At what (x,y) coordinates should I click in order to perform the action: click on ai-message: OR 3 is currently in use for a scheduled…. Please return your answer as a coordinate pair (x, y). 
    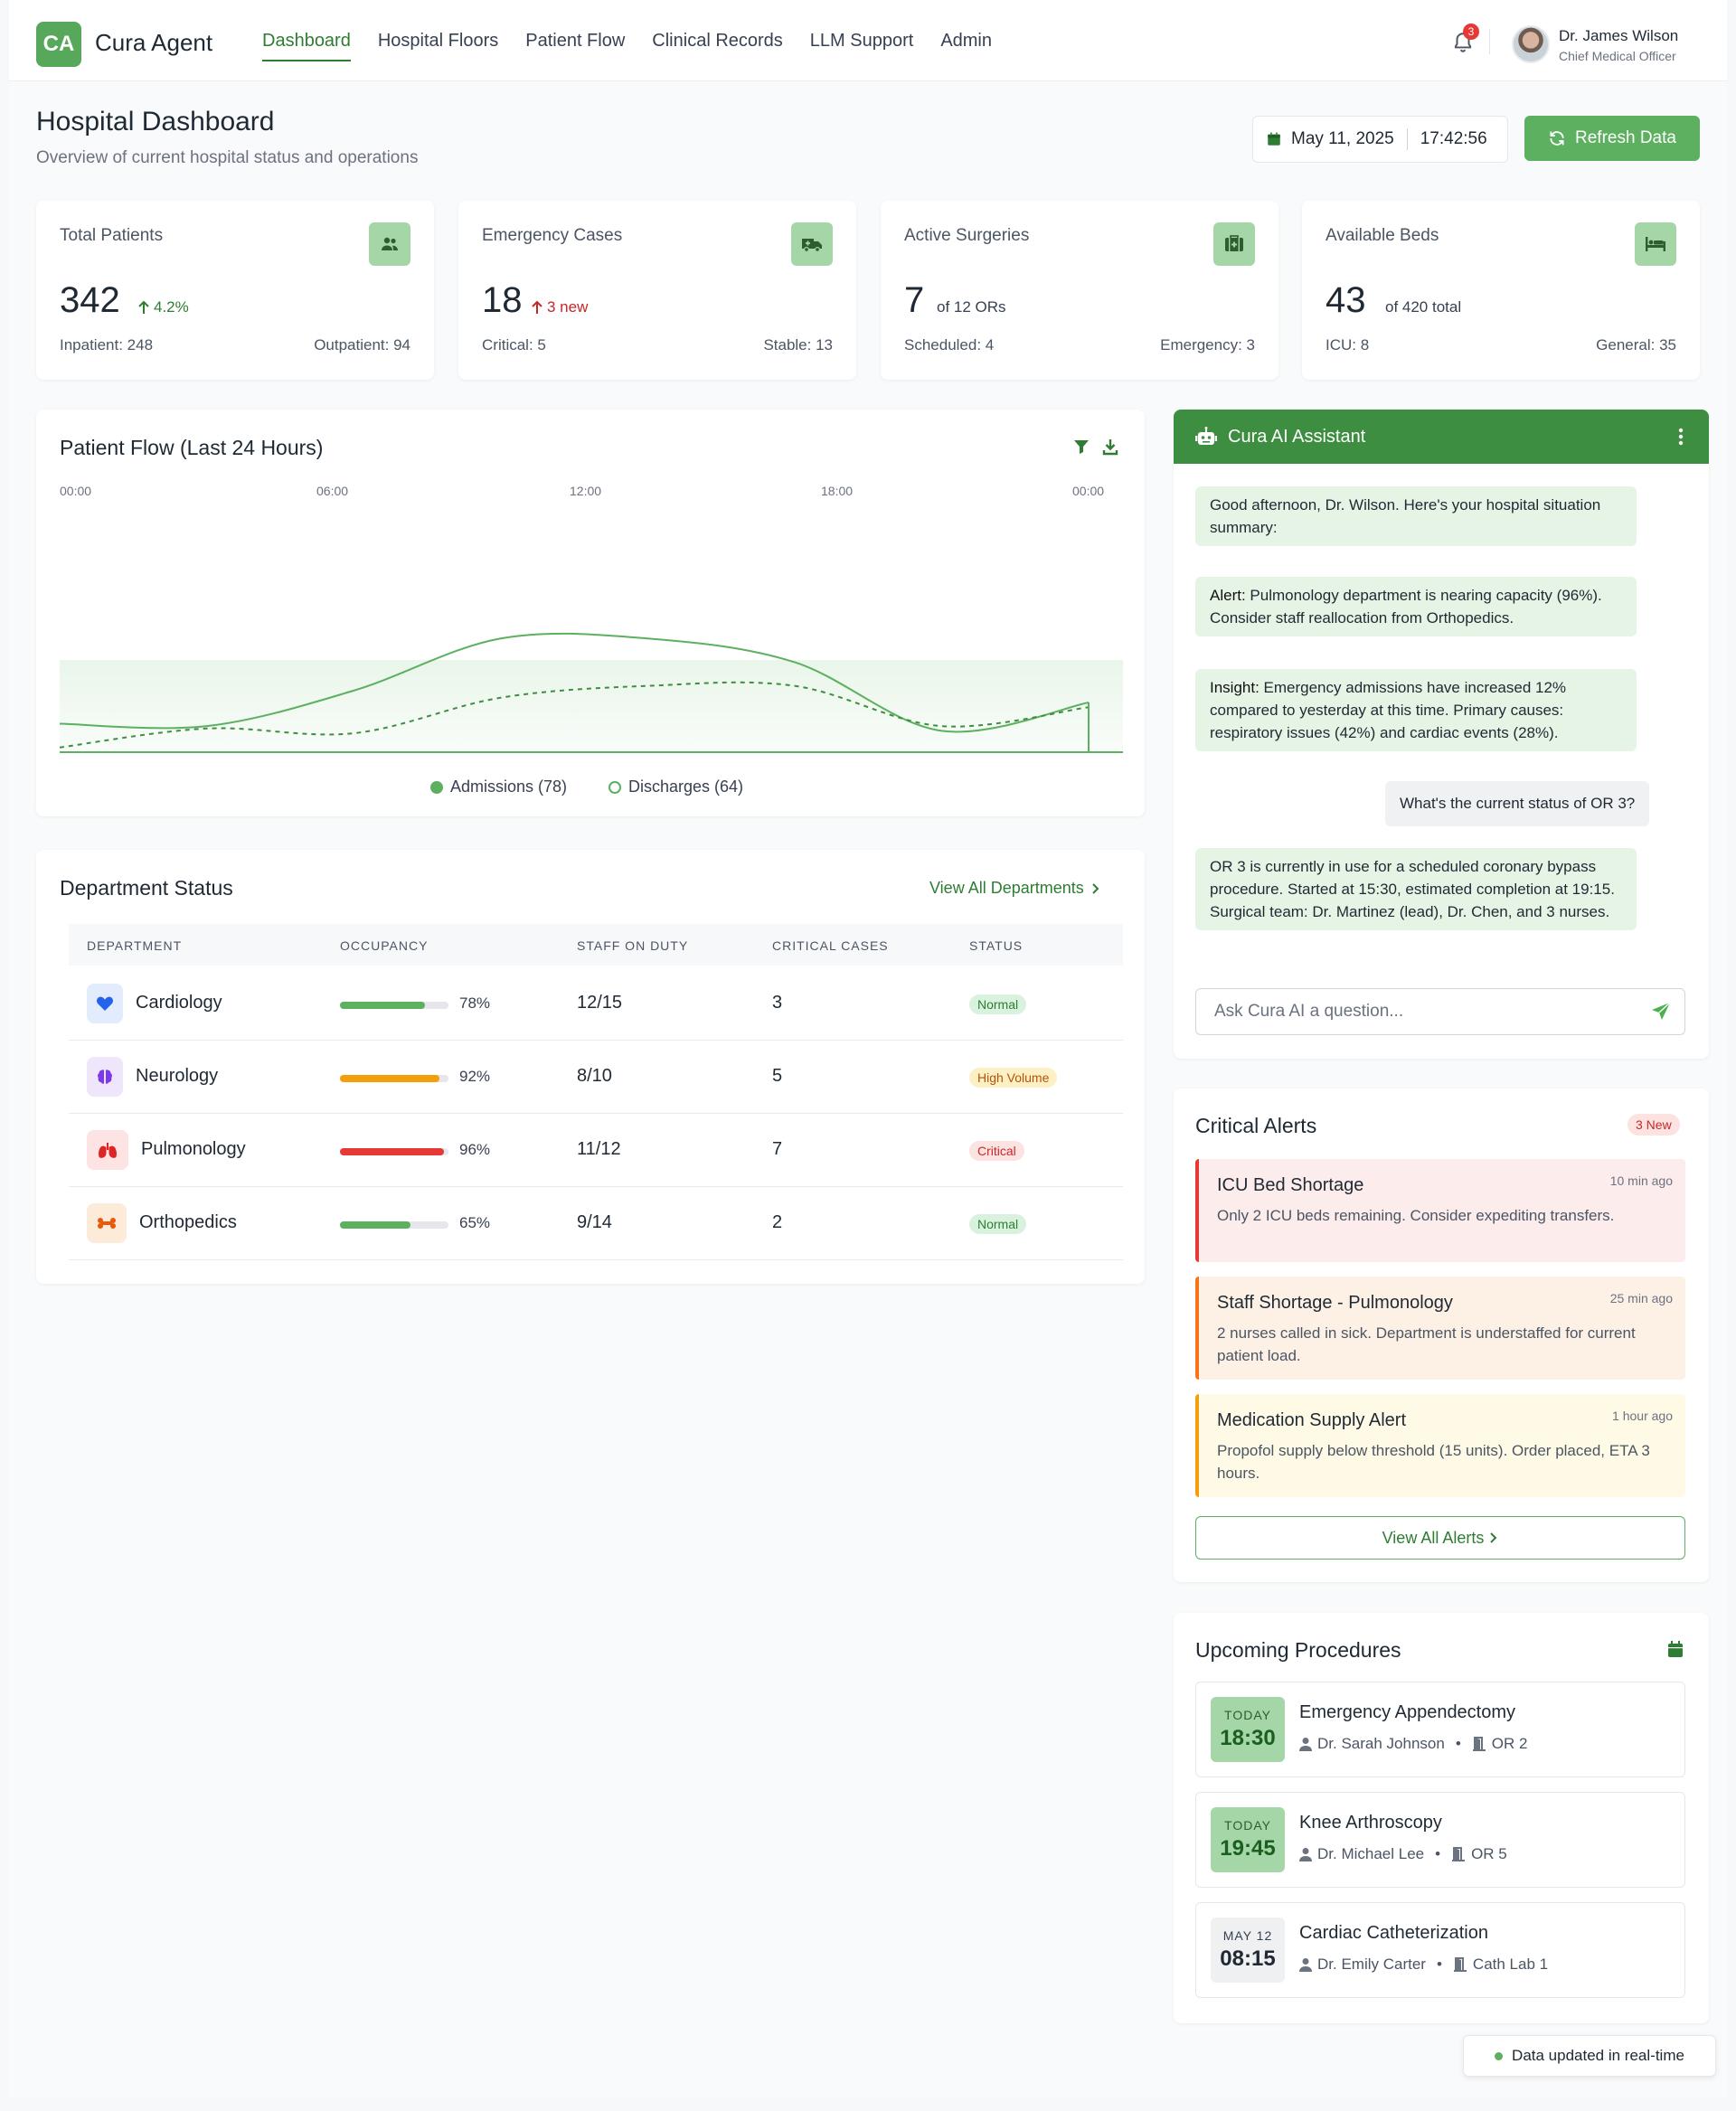
    Looking at the image, I should click on (1416, 889).